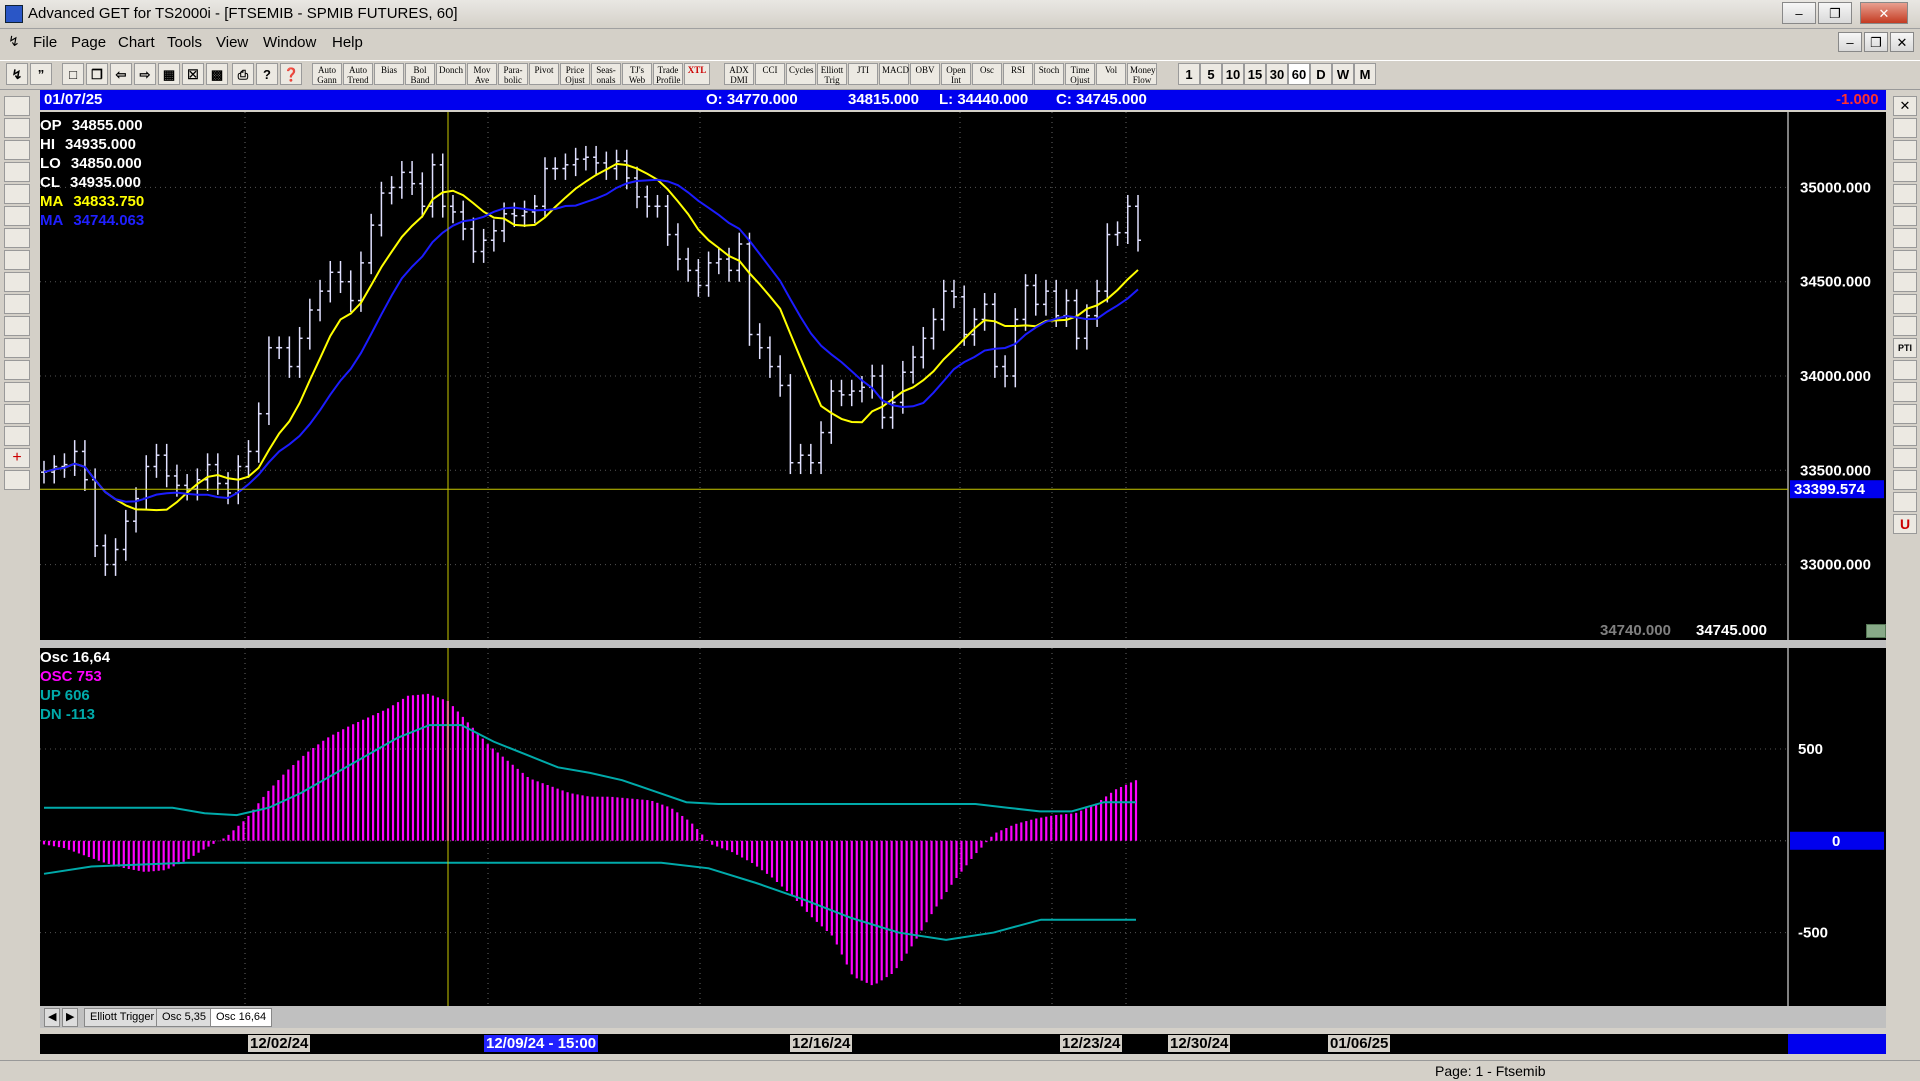 This screenshot has height=1081, width=1920. Describe the element at coordinates (1233, 74) in the screenshot. I see `interval-button: 10` at that location.